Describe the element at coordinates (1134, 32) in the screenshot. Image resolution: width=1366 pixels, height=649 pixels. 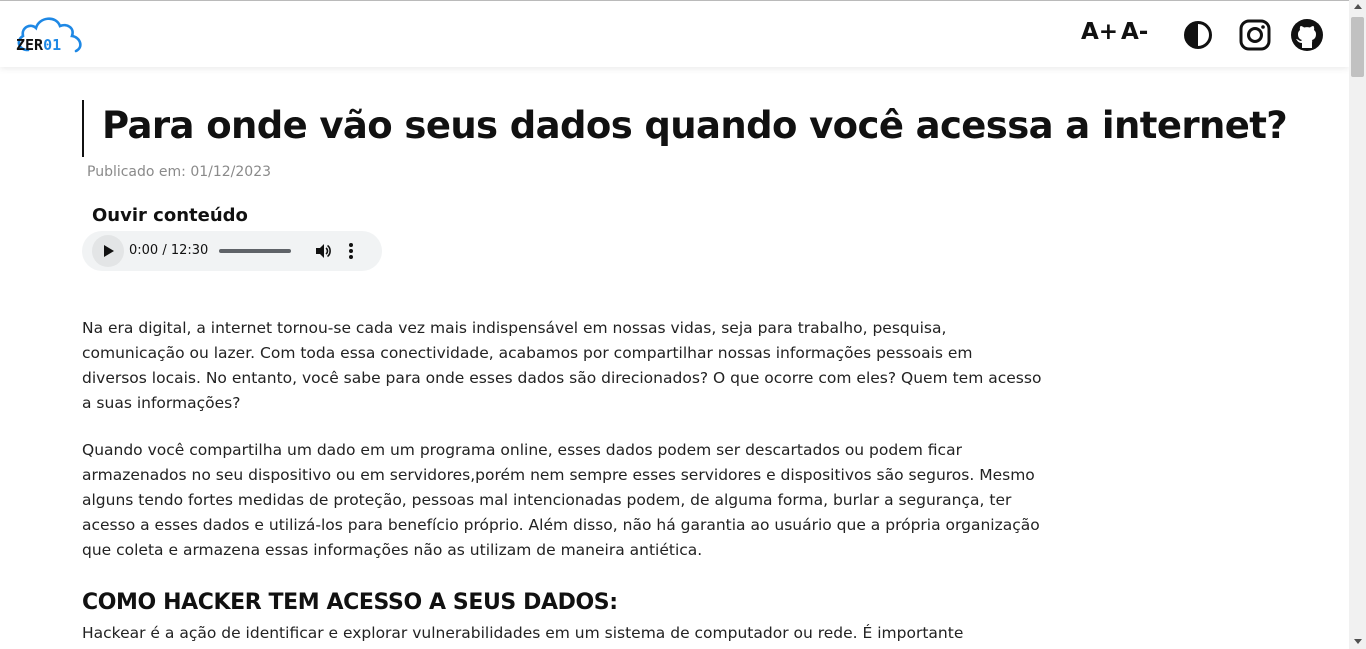
I see `font-decrease-button: A-` at that location.